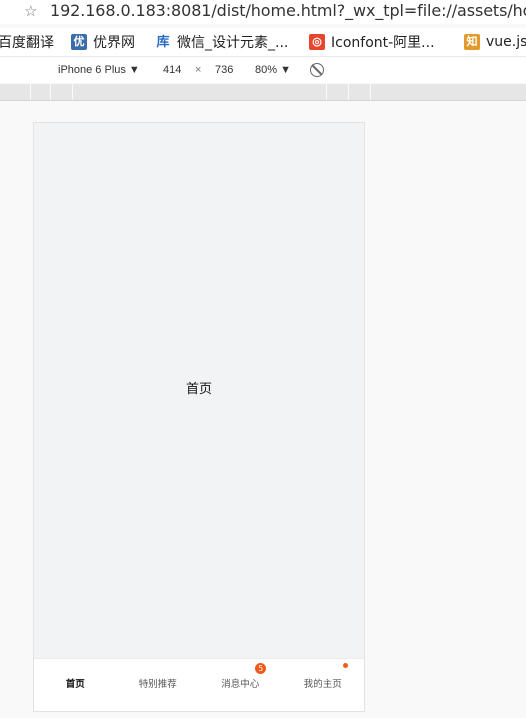  Describe the element at coordinates (79, 42) in the screenshot. I see `youjie-icon: 优` at that location.